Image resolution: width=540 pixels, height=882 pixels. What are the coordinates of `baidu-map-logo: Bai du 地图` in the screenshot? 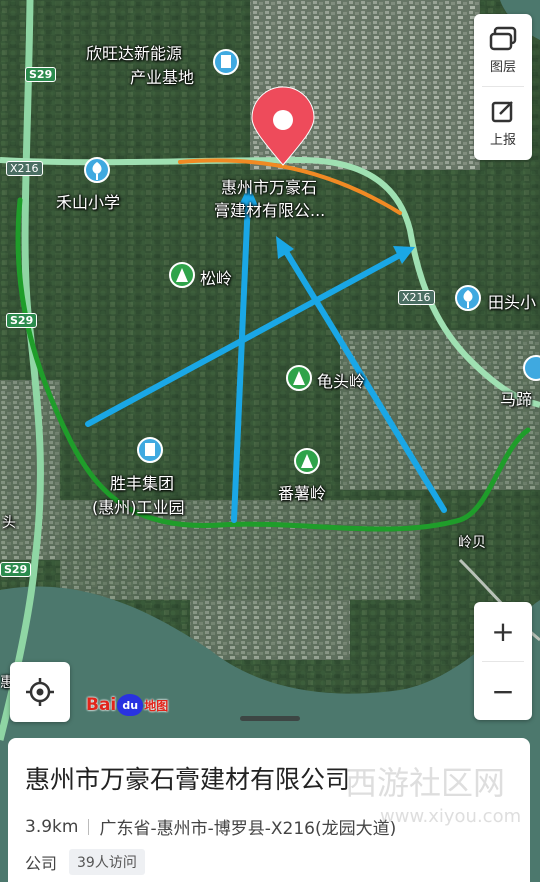 It's located at (127, 705).